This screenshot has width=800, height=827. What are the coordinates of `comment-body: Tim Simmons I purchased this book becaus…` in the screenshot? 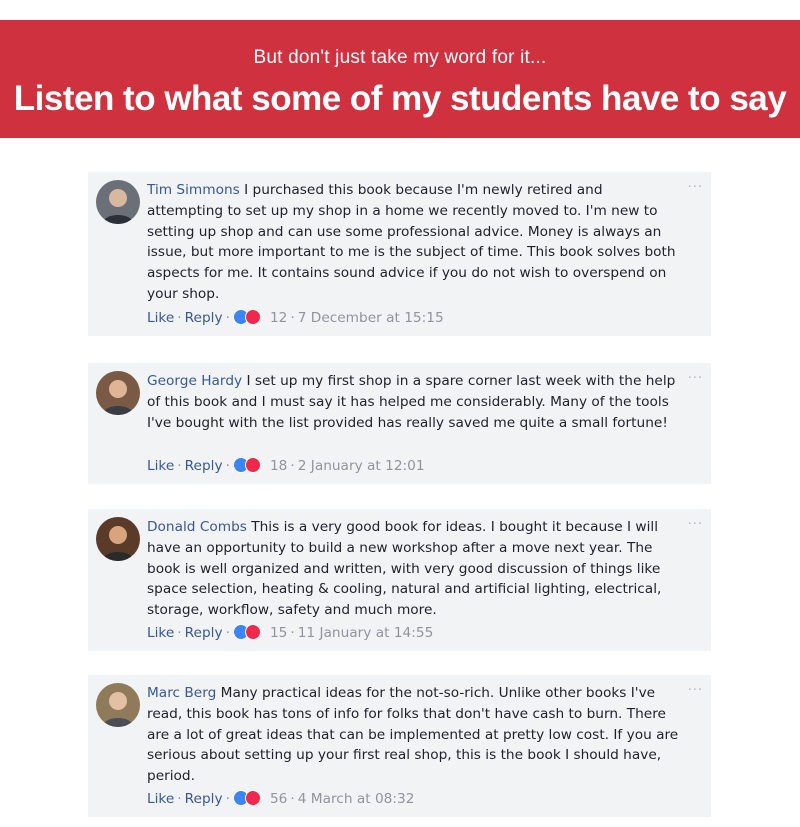 It's located at (414, 242).